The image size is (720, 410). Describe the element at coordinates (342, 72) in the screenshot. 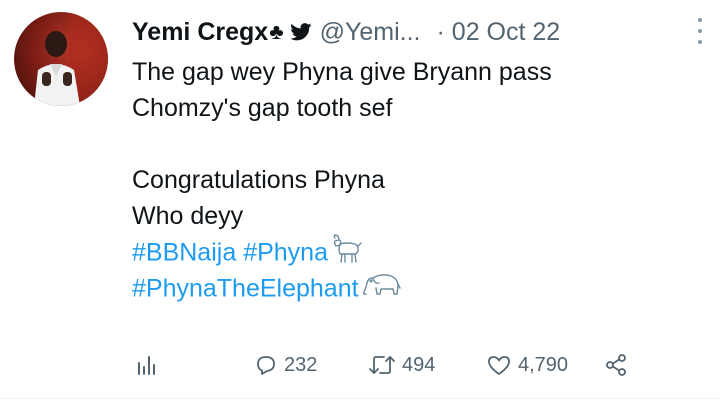

I see `tweet-line: The gap wey Phyna give Bryann pass` at that location.